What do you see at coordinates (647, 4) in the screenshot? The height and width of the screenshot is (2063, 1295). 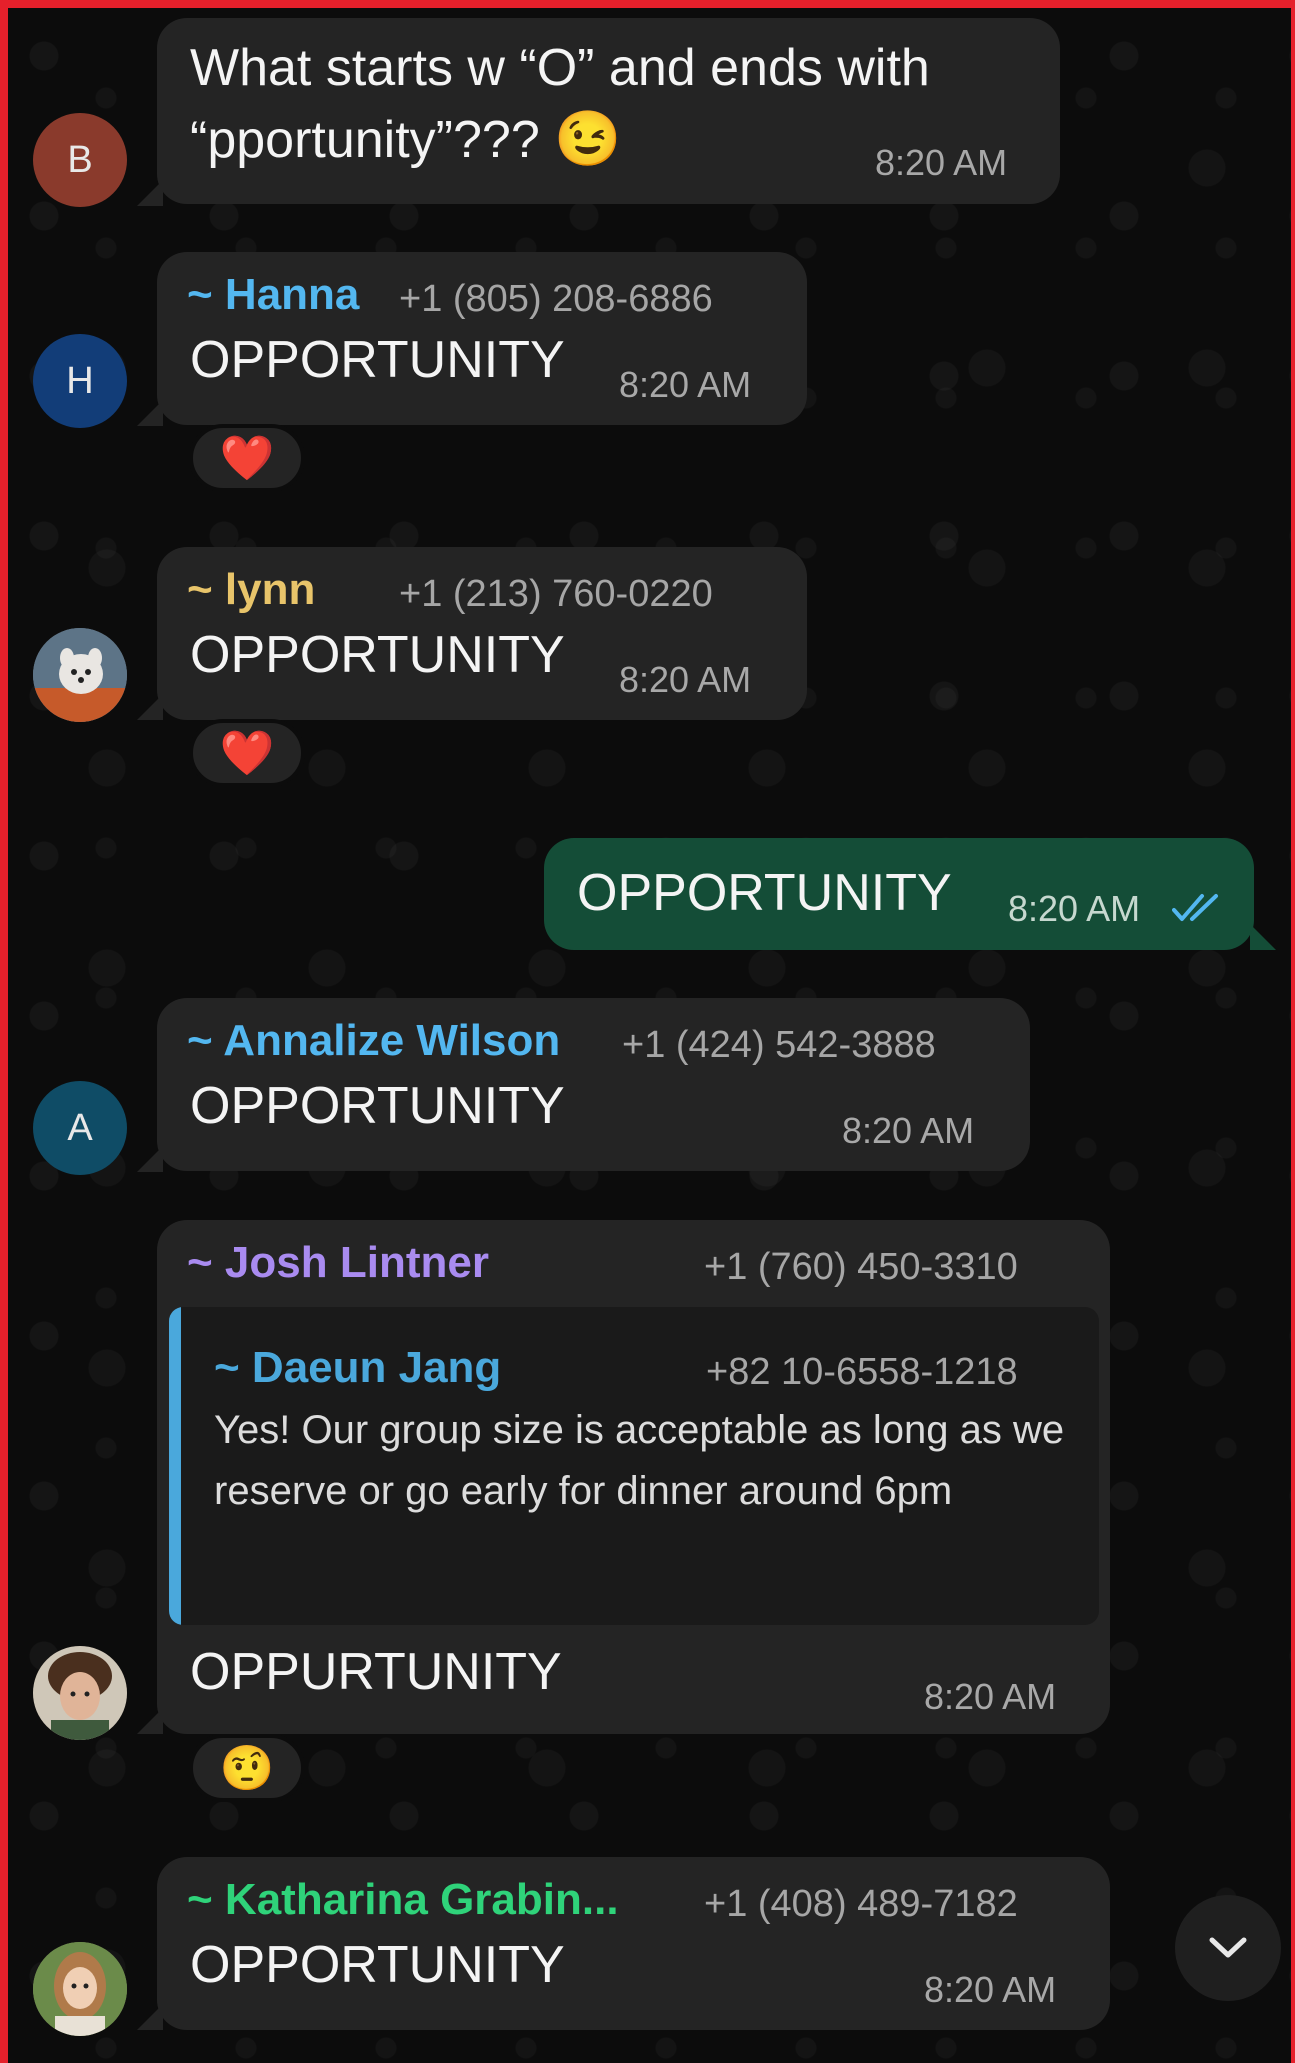 I see `highlight-frame-top` at bounding box center [647, 4].